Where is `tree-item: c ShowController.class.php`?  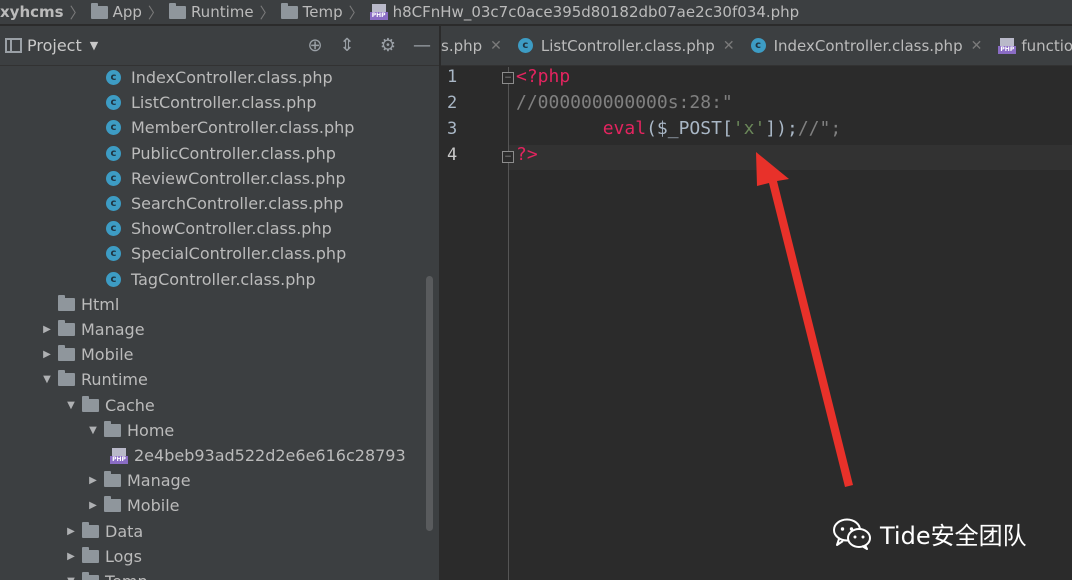 tree-item: c ShowController.class.php is located at coordinates (219, 228).